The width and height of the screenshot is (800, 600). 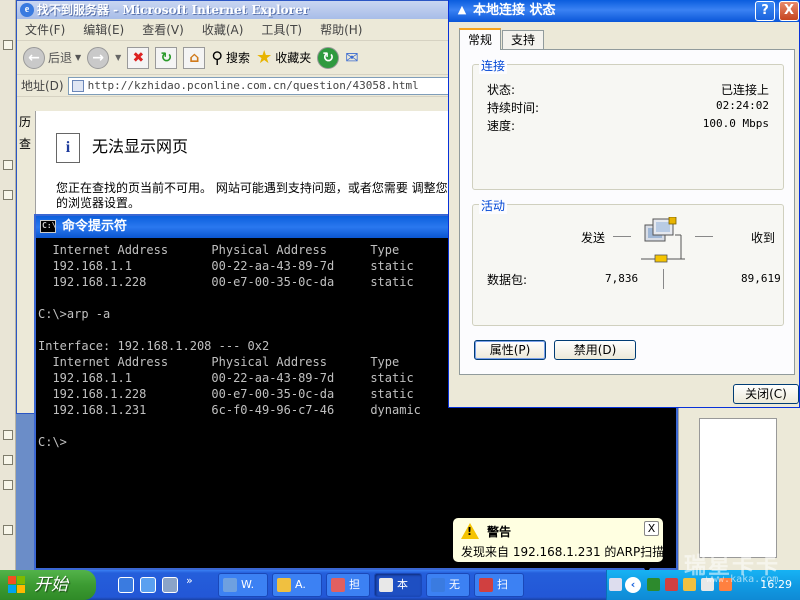 What do you see at coordinates (622, 278) in the screenshot?
I see `sent-packets: 7,836` at bounding box center [622, 278].